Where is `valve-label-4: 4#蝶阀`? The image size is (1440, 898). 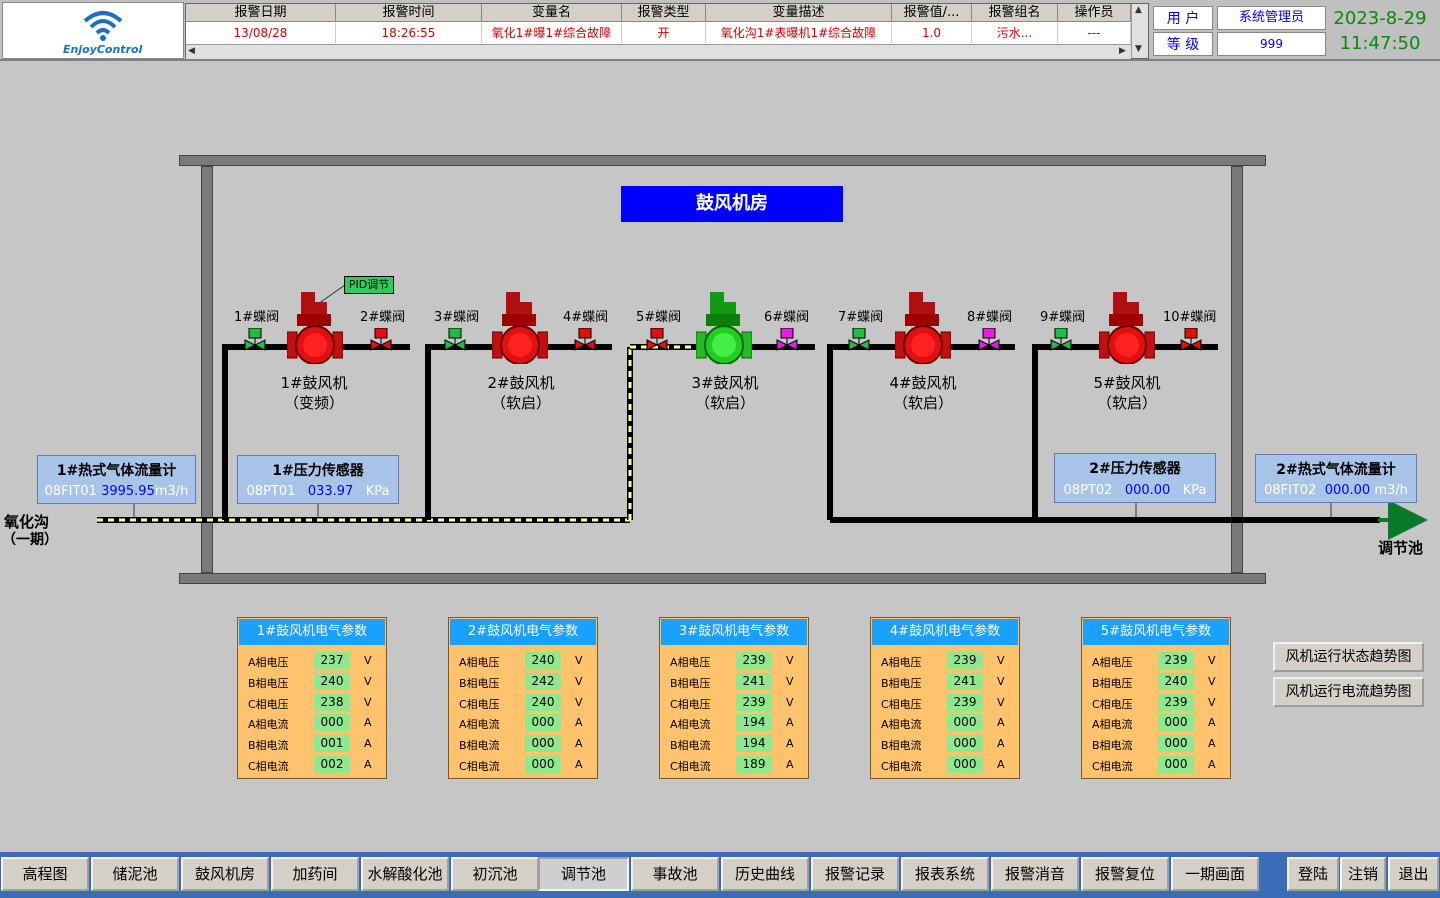 valve-label-4: 4#蝶阀 is located at coordinates (586, 317).